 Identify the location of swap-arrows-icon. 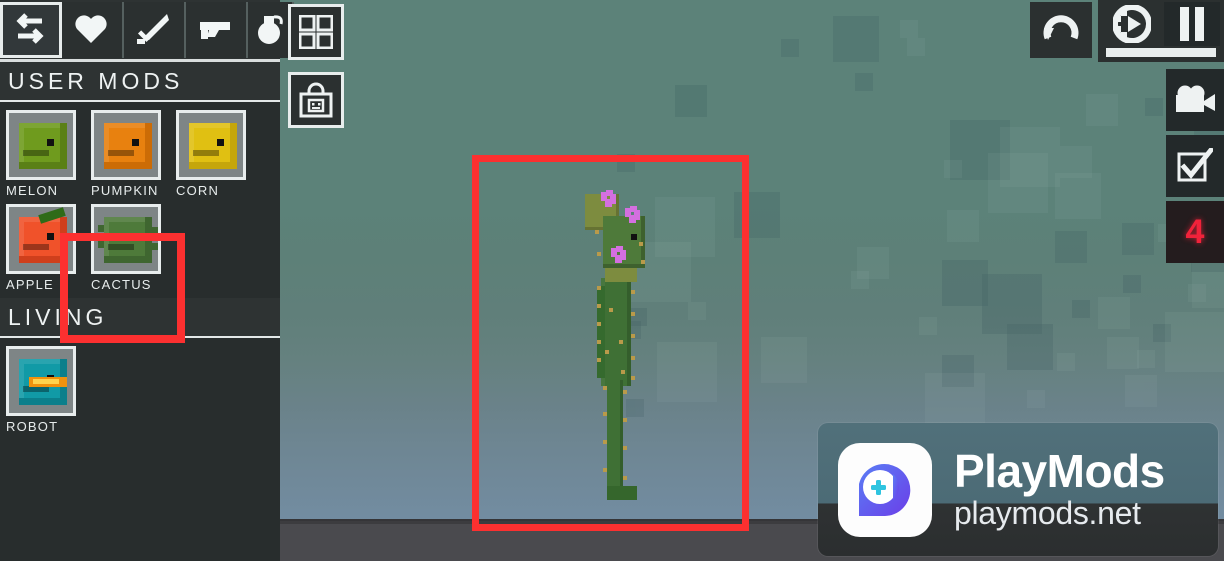
(31, 30).